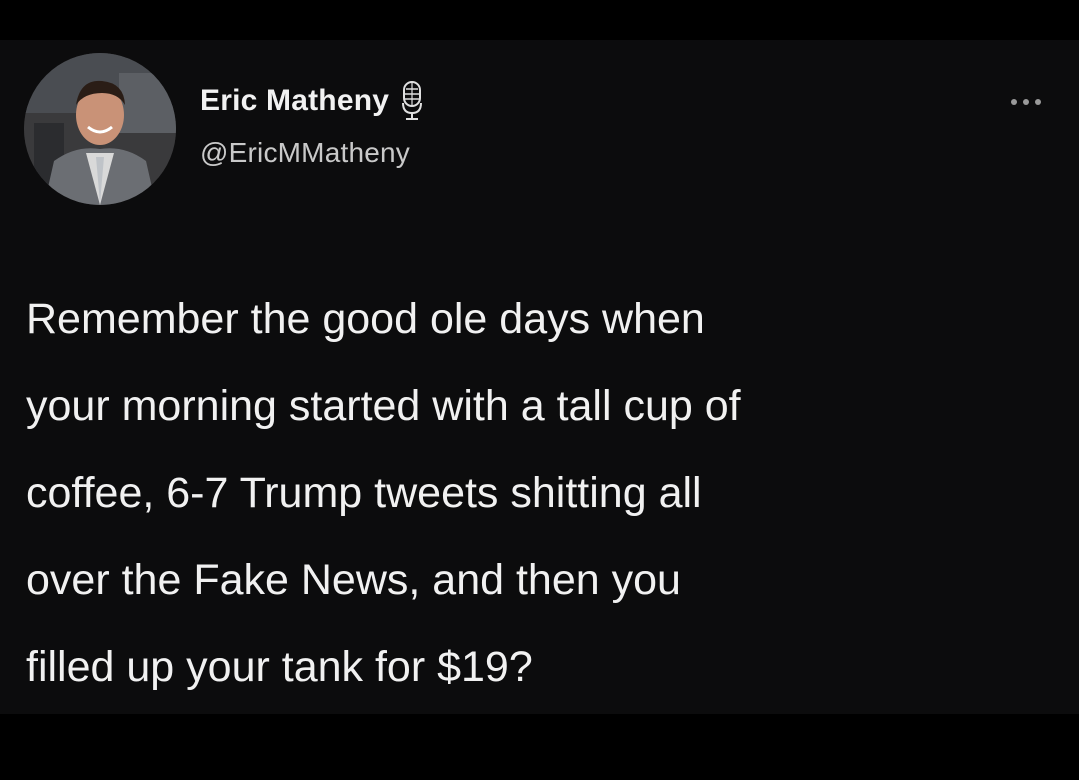 Image resolution: width=1079 pixels, height=780 pixels. I want to click on author-name-row: Eric Matheny, so click(311, 101).